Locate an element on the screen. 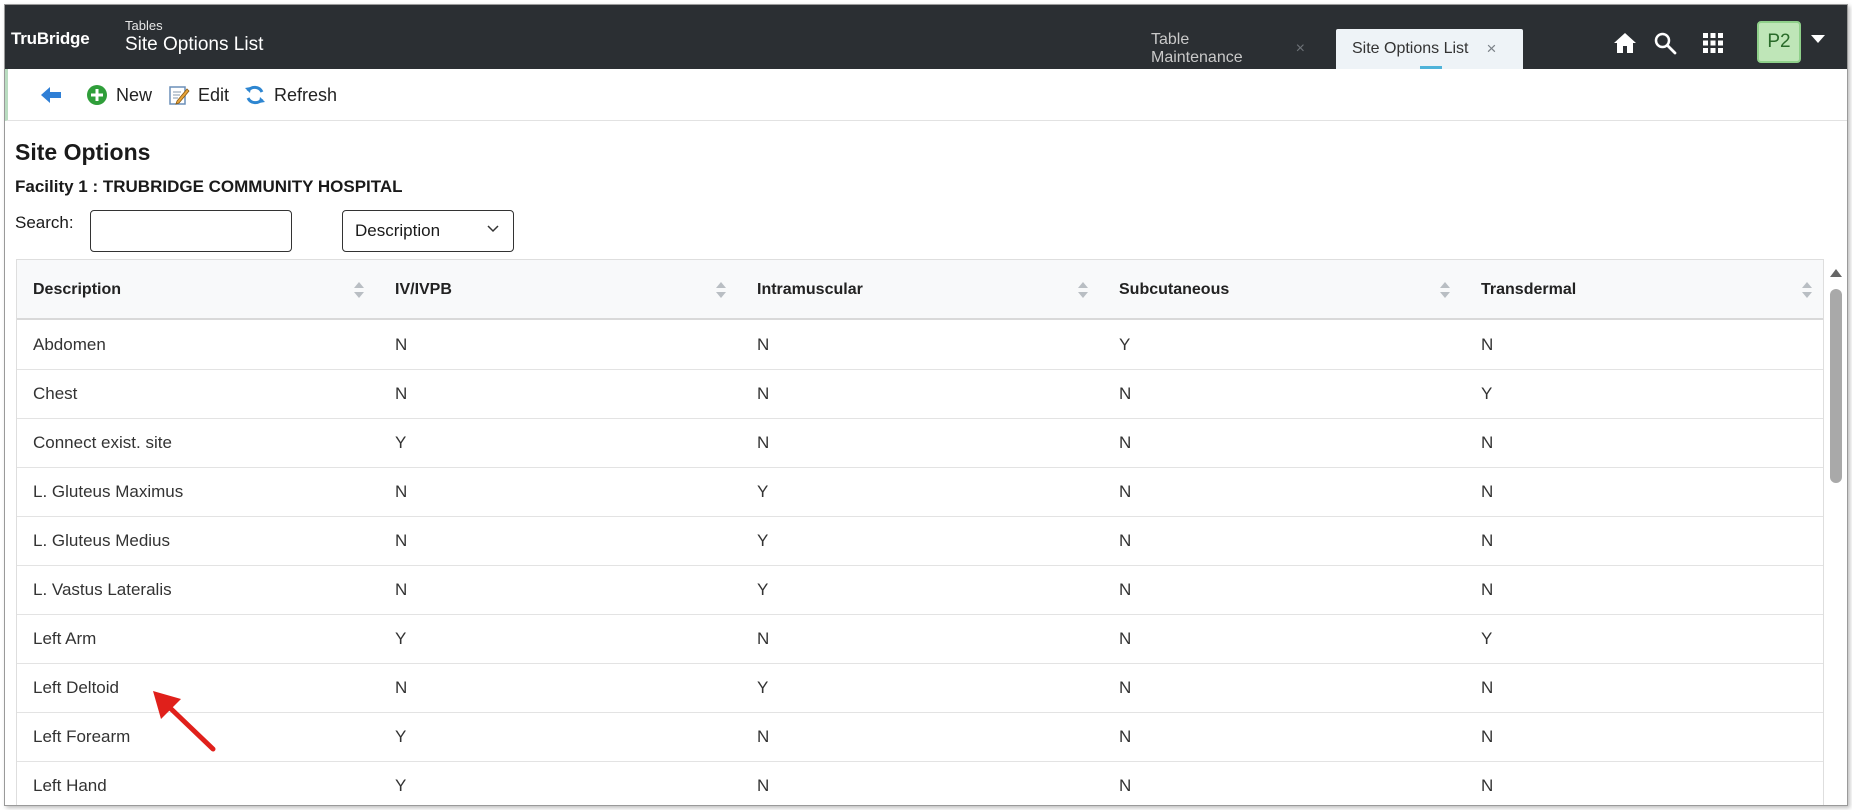  tab-table-maintenance: Table Maintenance × is located at coordinates (1228, 49).